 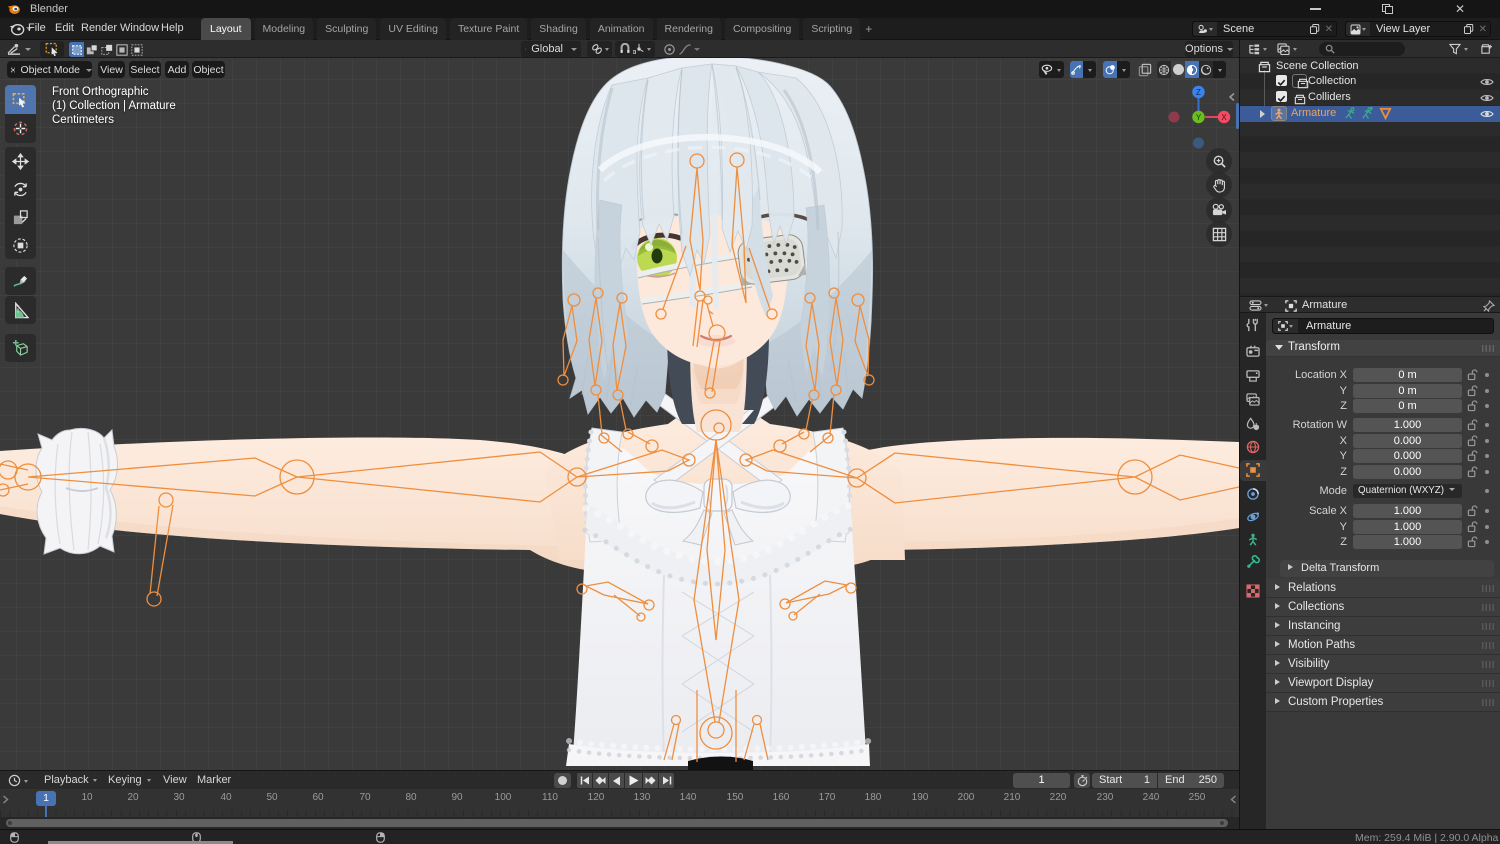 What do you see at coordinates (1224, 117) in the screenshot?
I see `svg-text: X` at bounding box center [1224, 117].